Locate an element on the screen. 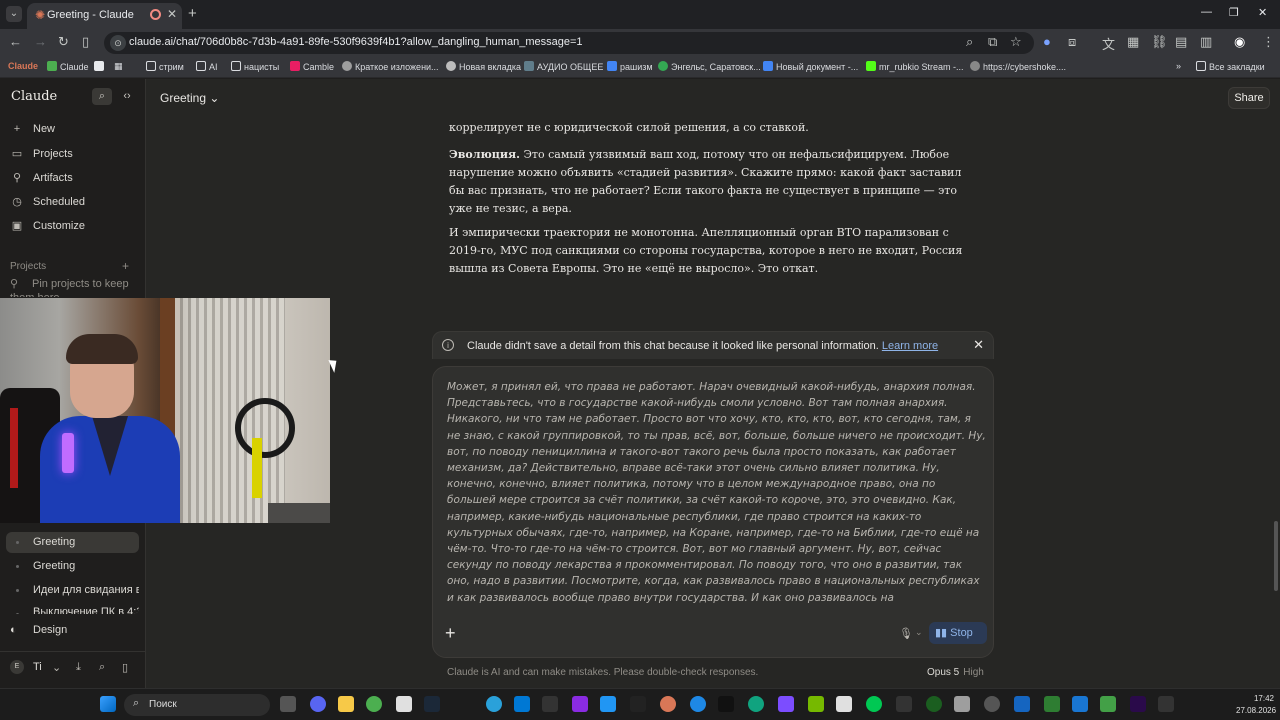 The image size is (1280, 720). all-bookmarks: Все закладки is located at coordinates (1230, 66).